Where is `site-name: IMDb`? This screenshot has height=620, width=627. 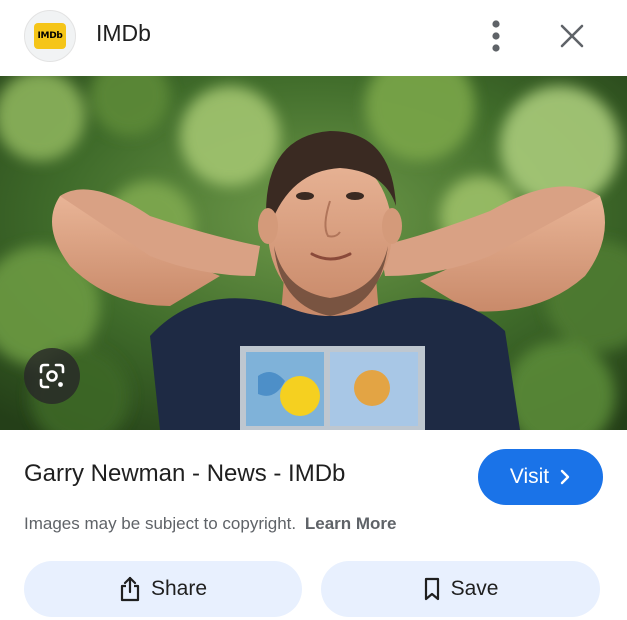
site-name: IMDb is located at coordinates (123, 33).